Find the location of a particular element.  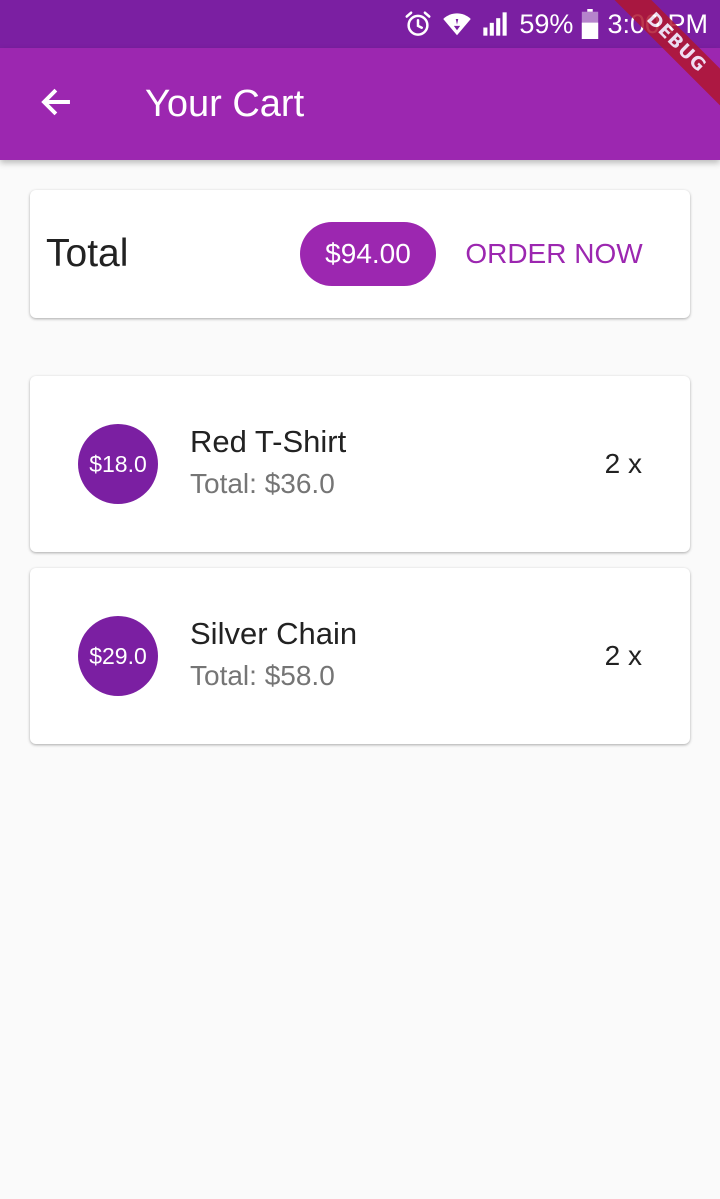

status-time: 3:00 PM is located at coordinates (657, 23).